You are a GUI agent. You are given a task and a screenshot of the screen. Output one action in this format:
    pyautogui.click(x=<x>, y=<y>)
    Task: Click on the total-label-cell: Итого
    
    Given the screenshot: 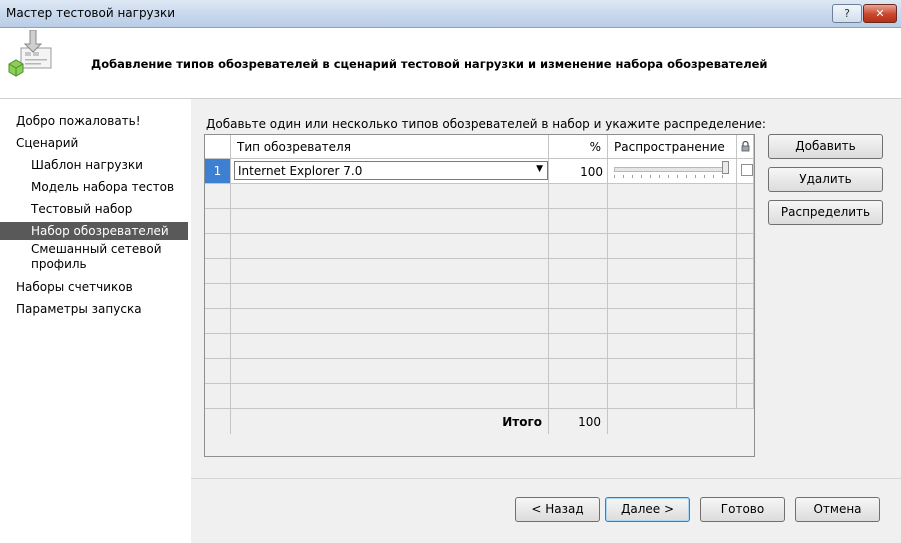 What is the action you would take?
    pyautogui.click(x=390, y=421)
    